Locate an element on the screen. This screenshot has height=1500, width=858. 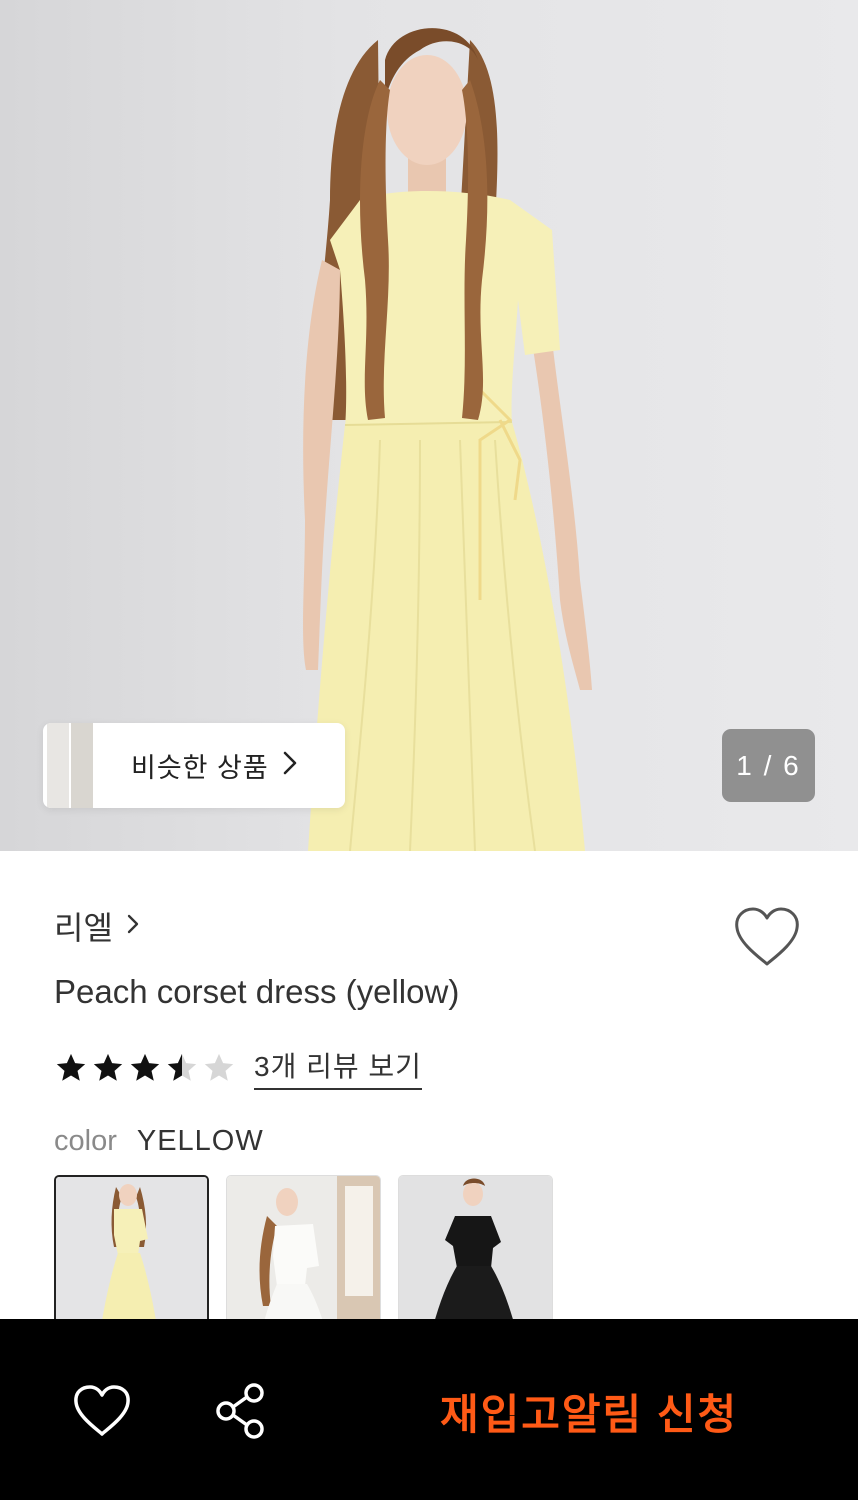
bottom-wishlist-button is located at coordinates (102, 1411).